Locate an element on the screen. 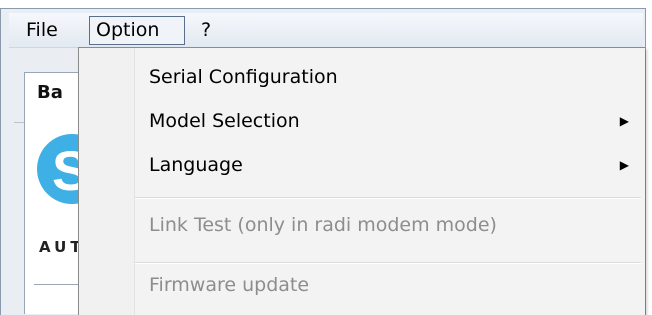 The image size is (652, 315). menu-item-label: Serial Configuration is located at coordinates (243, 77).